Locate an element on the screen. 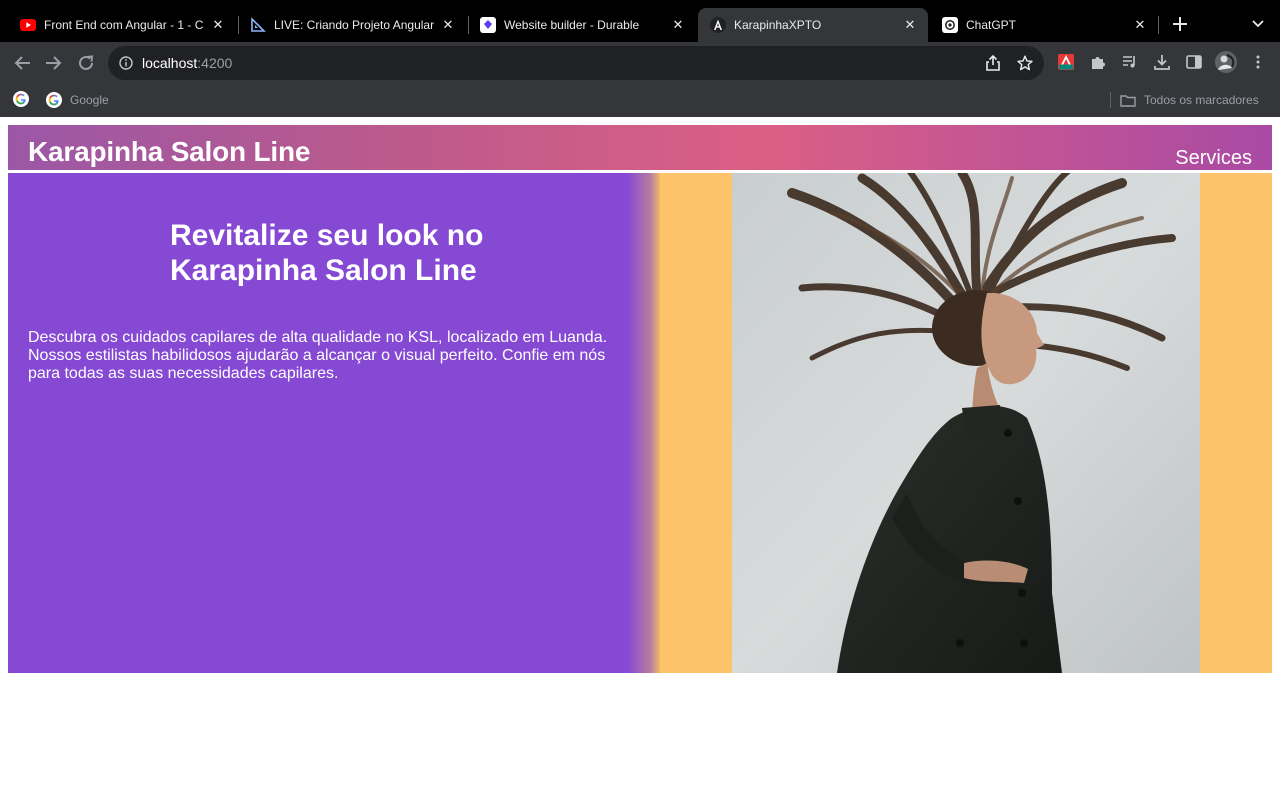 This screenshot has width=1280, height=800. youtube-icon is located at coordinates (28, 25).